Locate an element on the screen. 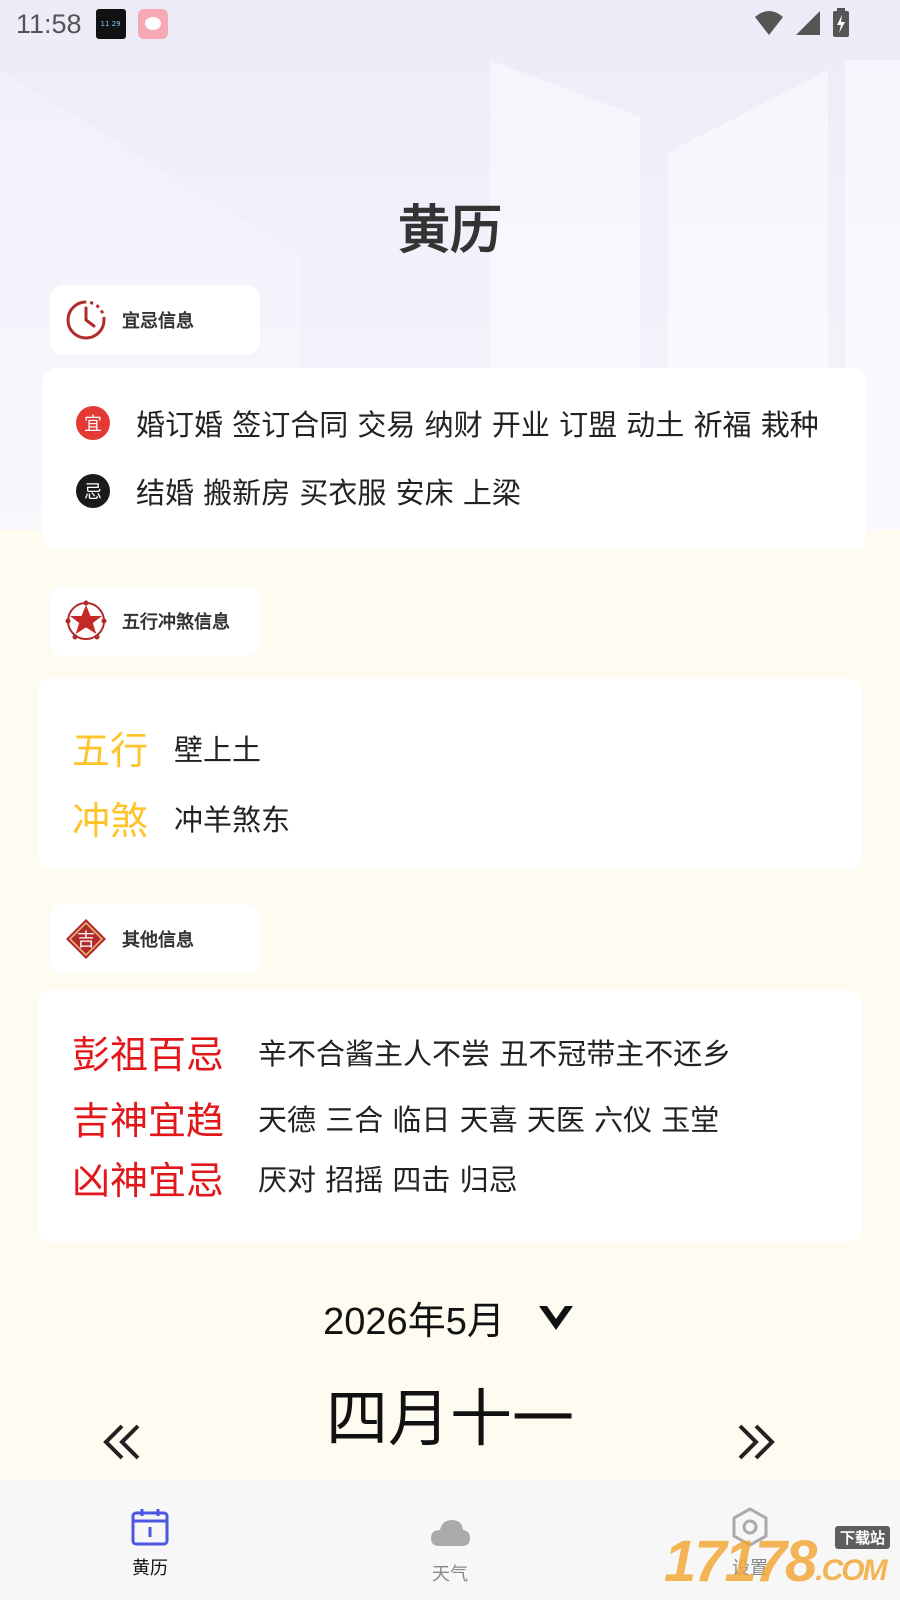 This screenshot has width=900, height=1600. status-indicators is located at coordinates (802, 23).